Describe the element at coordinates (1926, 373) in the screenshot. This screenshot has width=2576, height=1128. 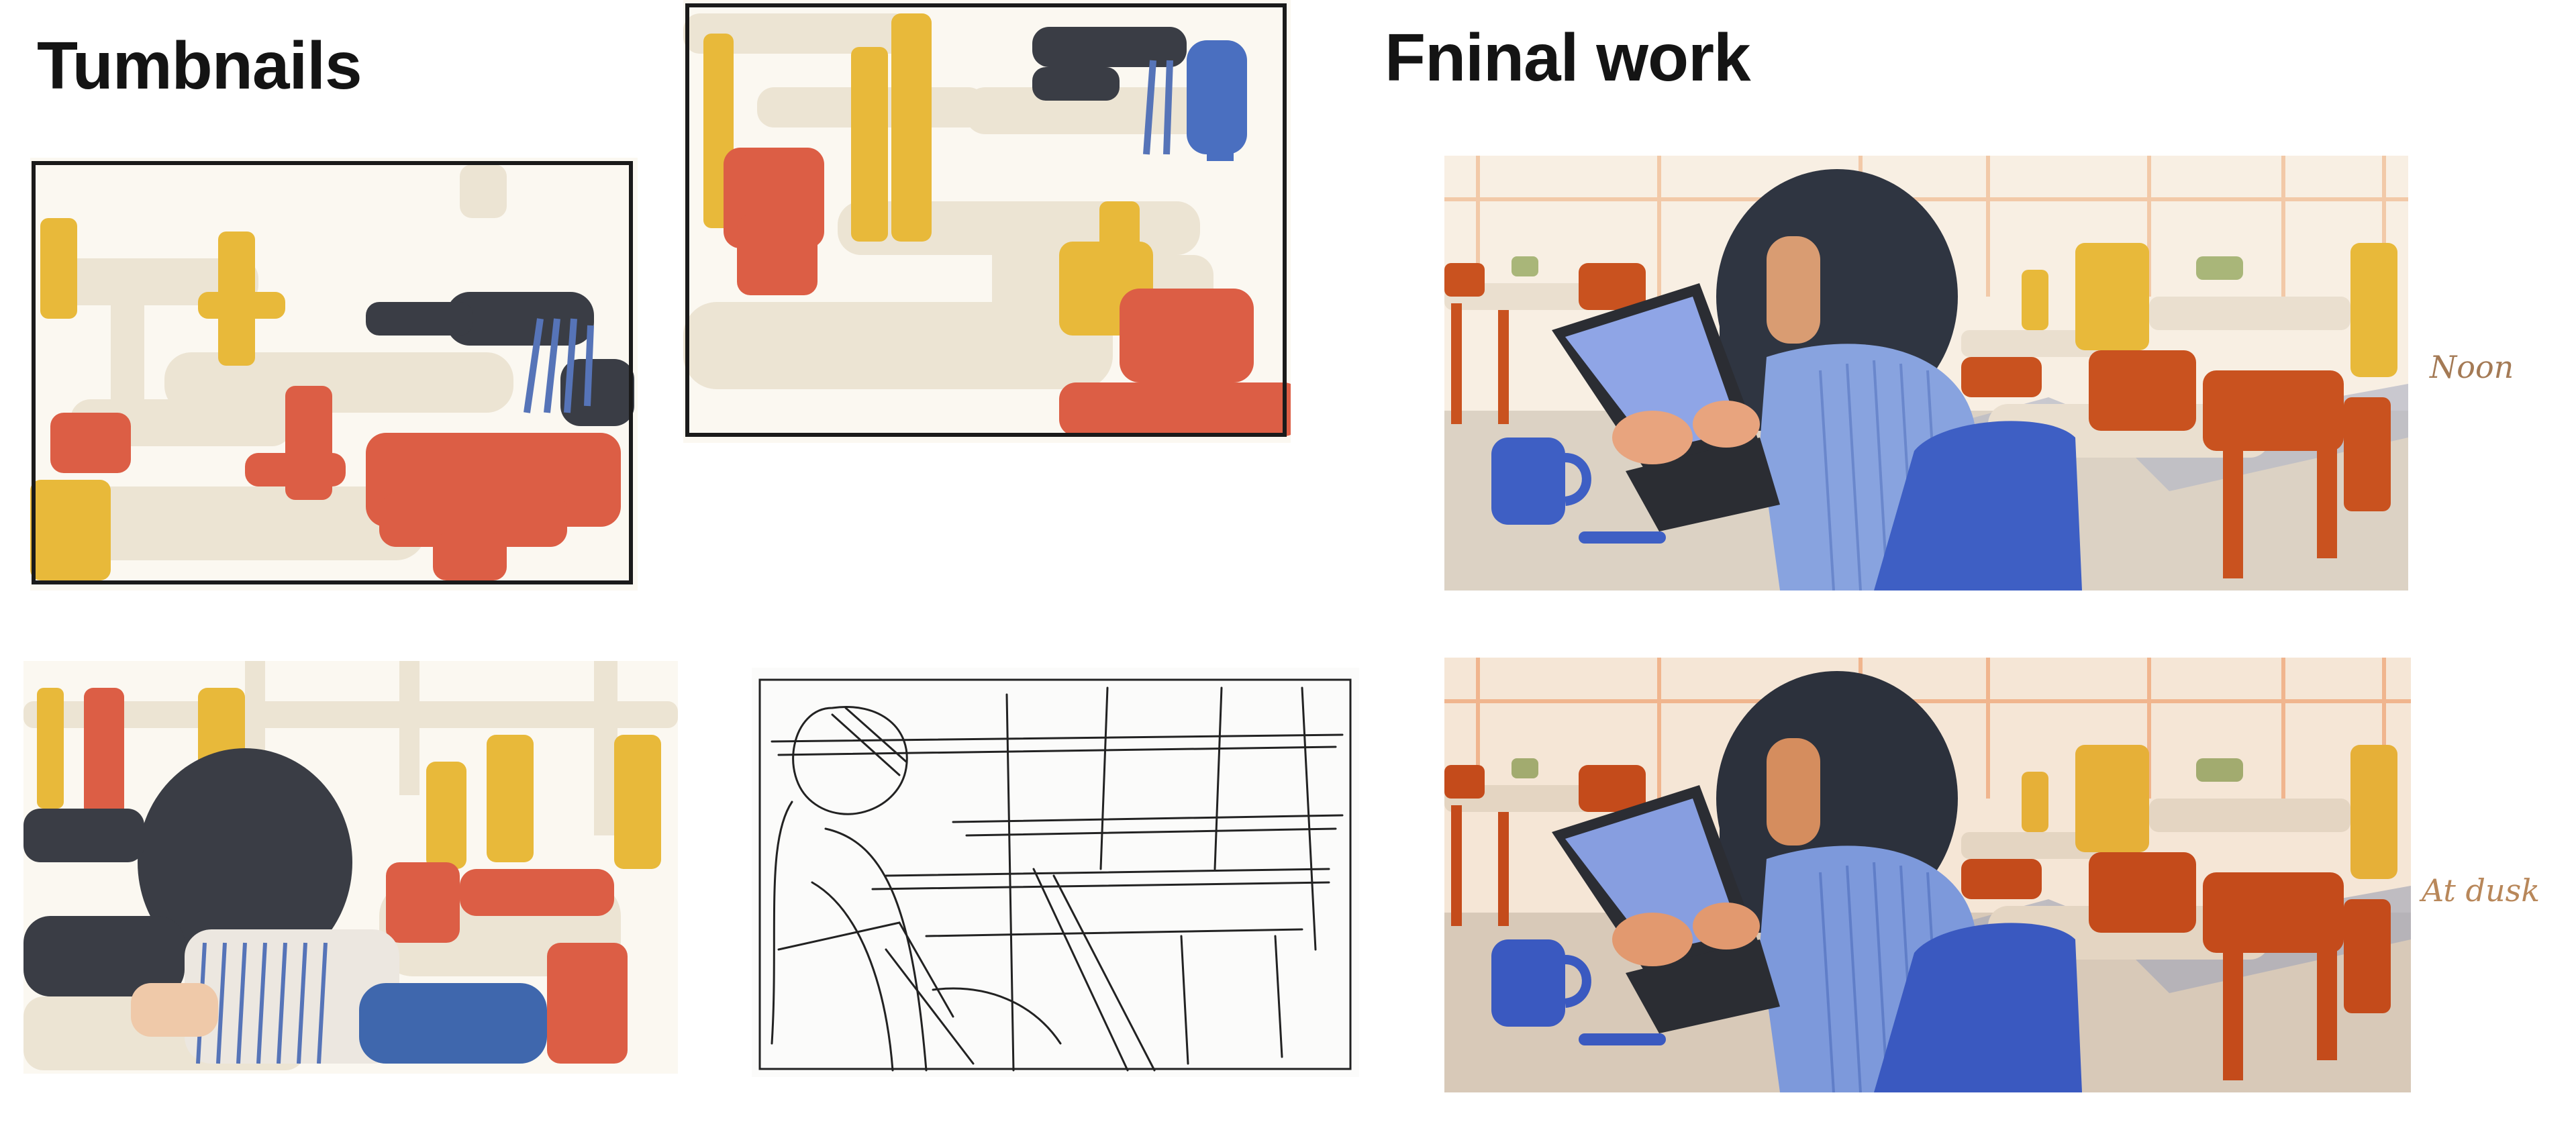
I see `final-artwork-noon` at that location.